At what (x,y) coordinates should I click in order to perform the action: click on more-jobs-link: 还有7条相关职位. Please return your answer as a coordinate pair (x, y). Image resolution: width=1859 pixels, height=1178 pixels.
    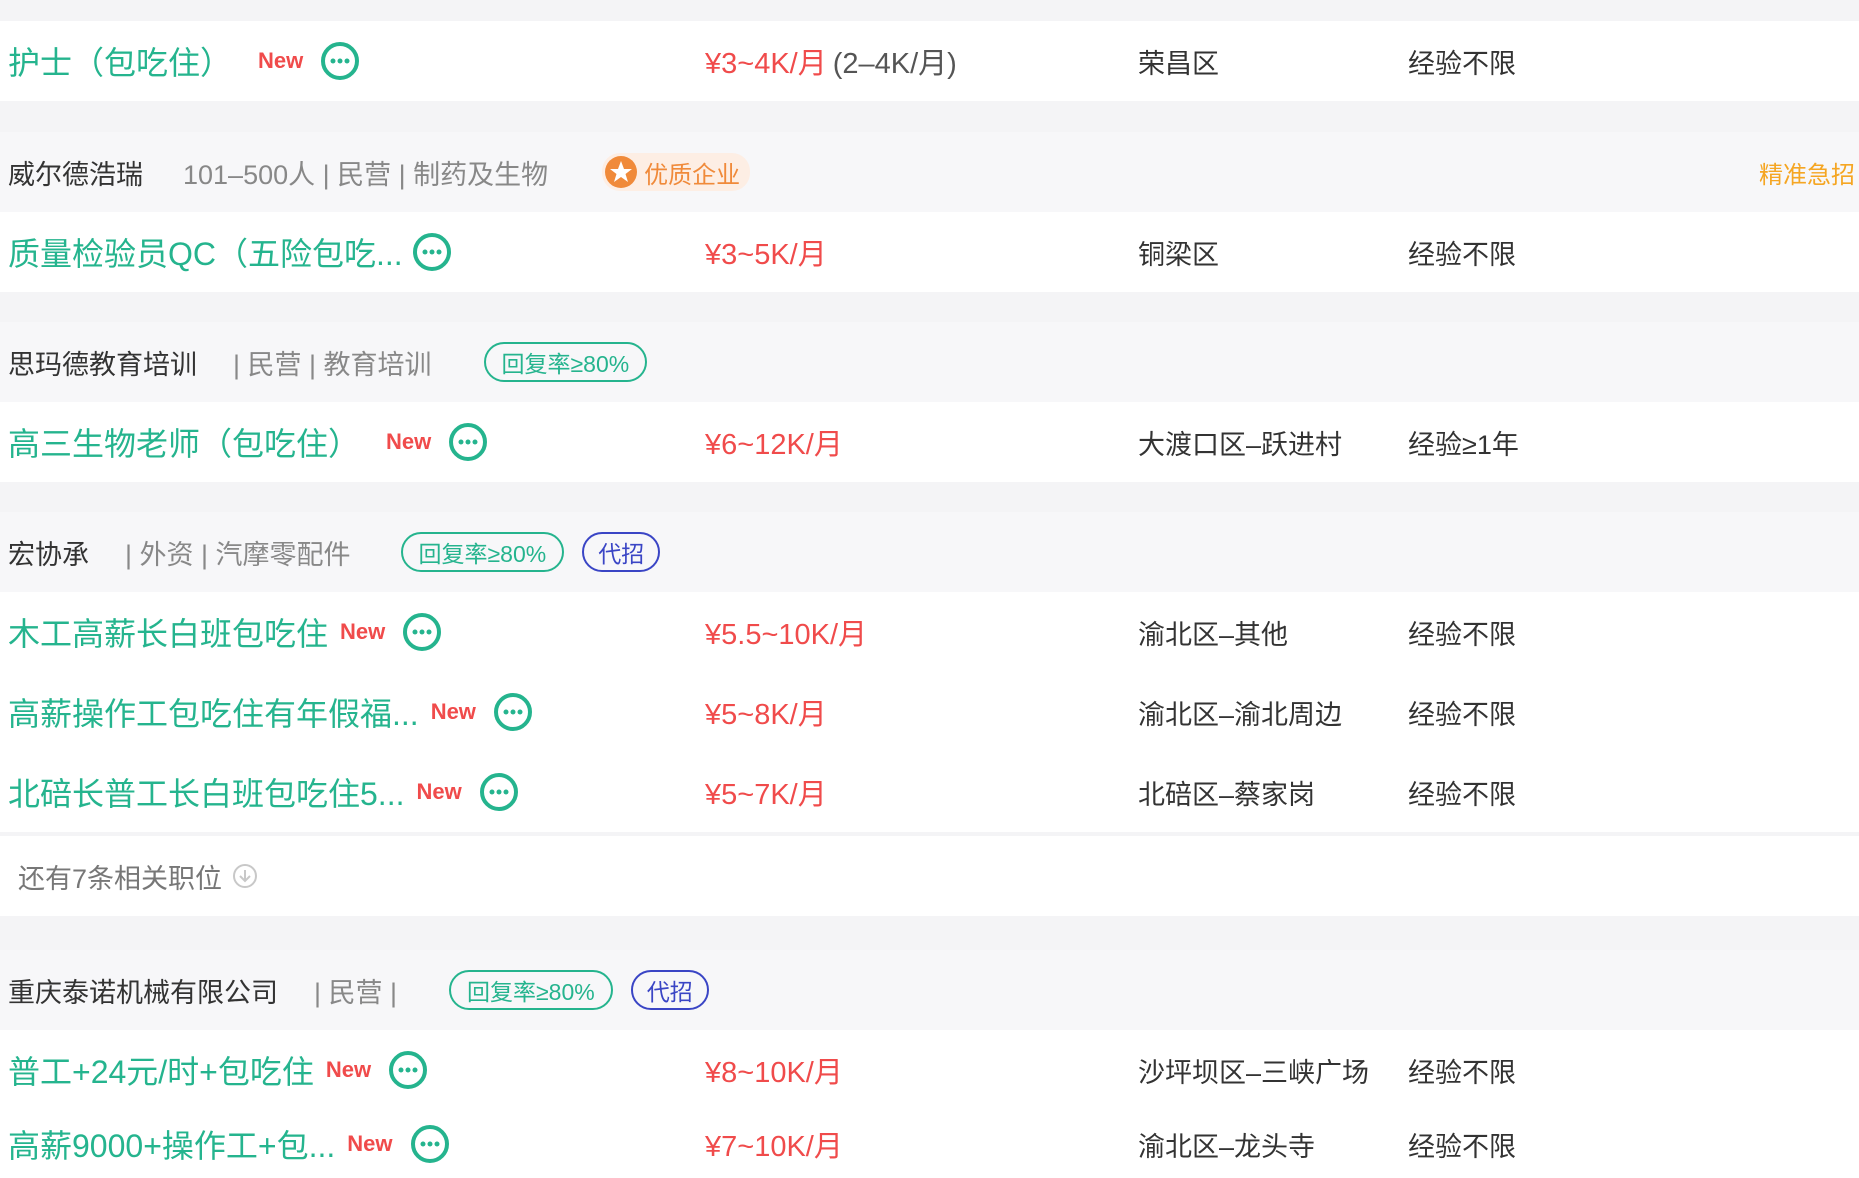
    Looking at the image, I should click on (138, 876).